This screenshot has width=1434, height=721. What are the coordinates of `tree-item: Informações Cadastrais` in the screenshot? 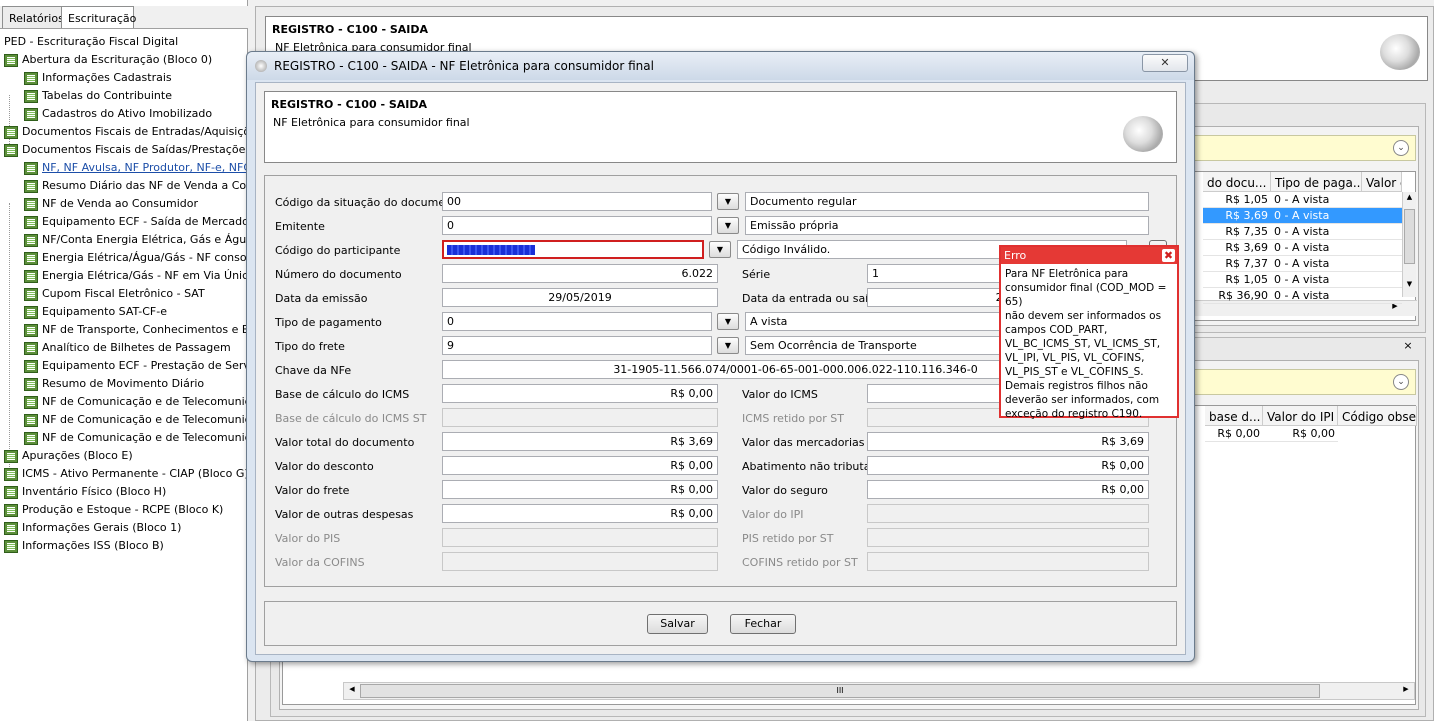 It's located at (98, 78).